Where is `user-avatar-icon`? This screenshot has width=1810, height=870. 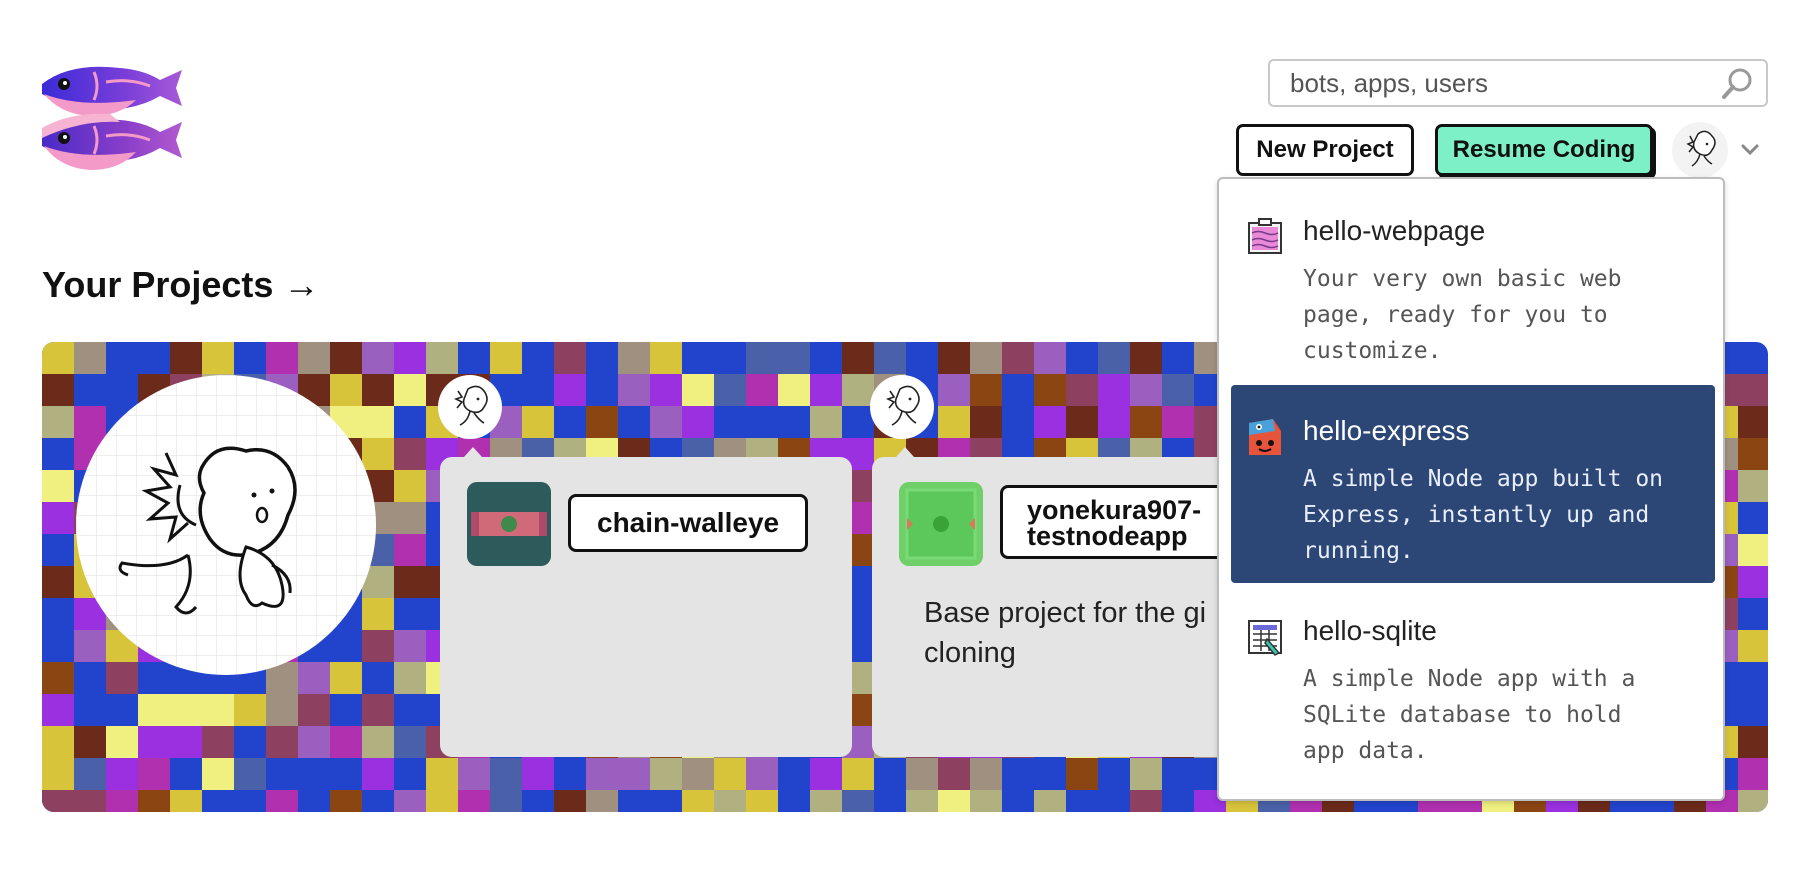 user-avatar-icon is located at coordinates (902, 405).